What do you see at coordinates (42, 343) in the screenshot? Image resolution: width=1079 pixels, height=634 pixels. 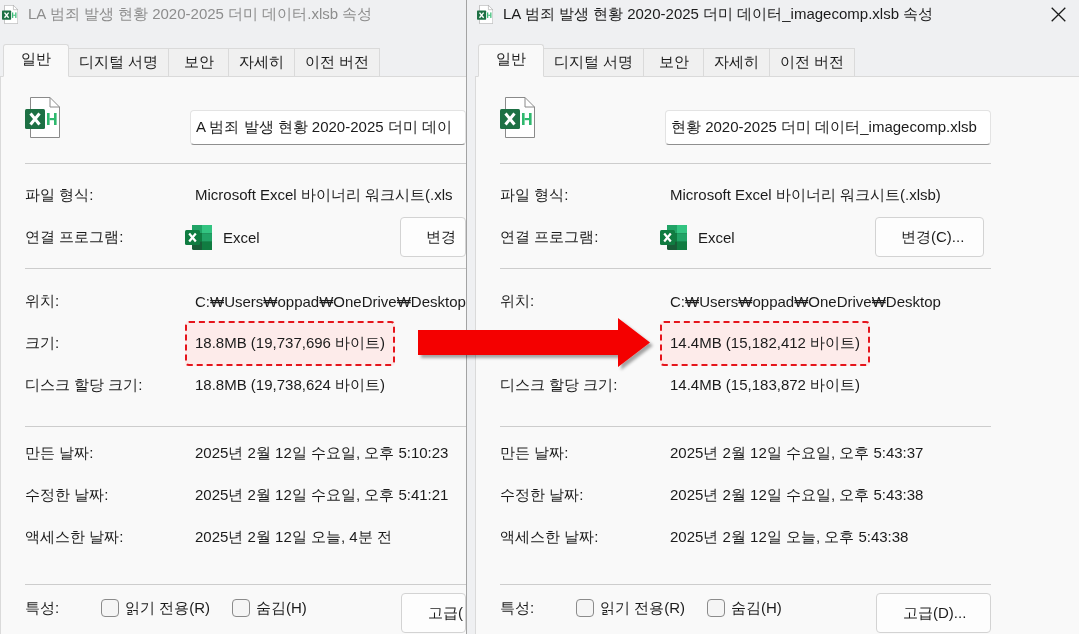 I see `property-label: 크기:` at bounding box center [42, 343].